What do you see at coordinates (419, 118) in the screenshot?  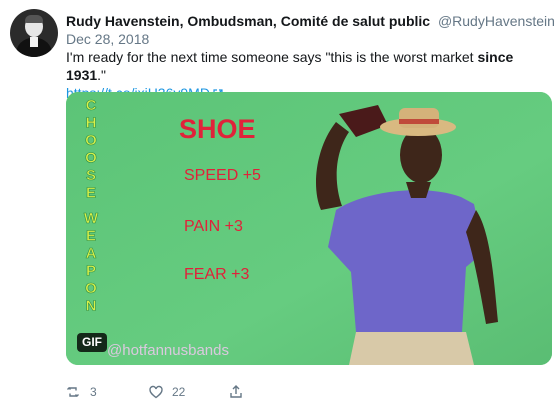 I see `hat-crown` at bounding box center [419, 118].